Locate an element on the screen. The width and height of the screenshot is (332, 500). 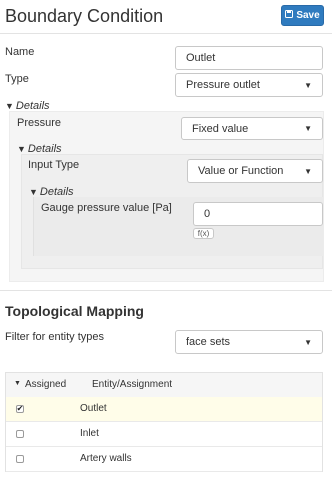
header-divider is located at coordinates (166, 33).